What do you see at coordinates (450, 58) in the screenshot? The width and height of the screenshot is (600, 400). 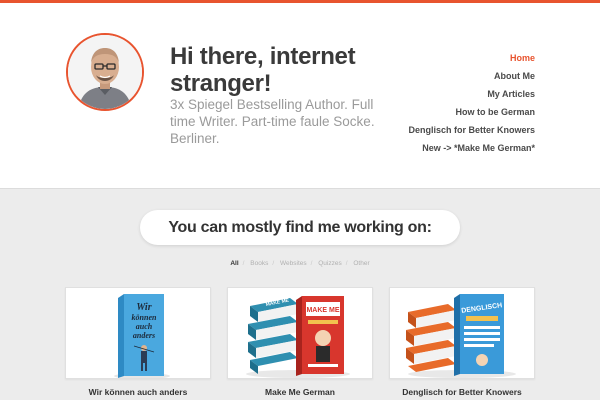 I see `nav-item-home: Home` at bounding box center [450, 58].